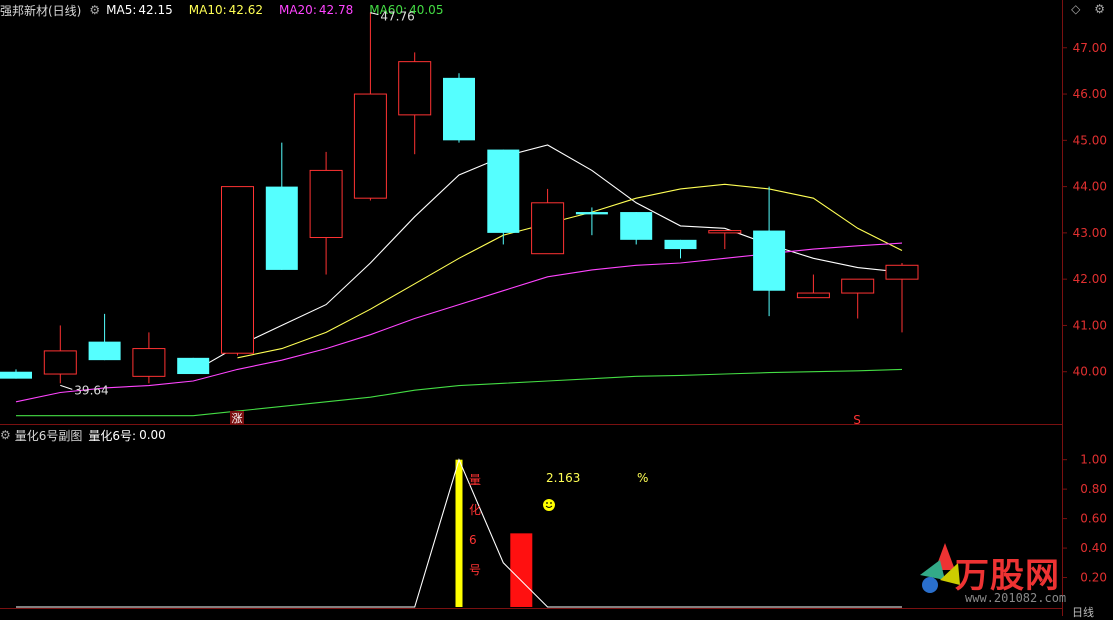  Describe the element at coordinates (91, 390) in the screenshot. I see `low-label: 39.64` at that location.